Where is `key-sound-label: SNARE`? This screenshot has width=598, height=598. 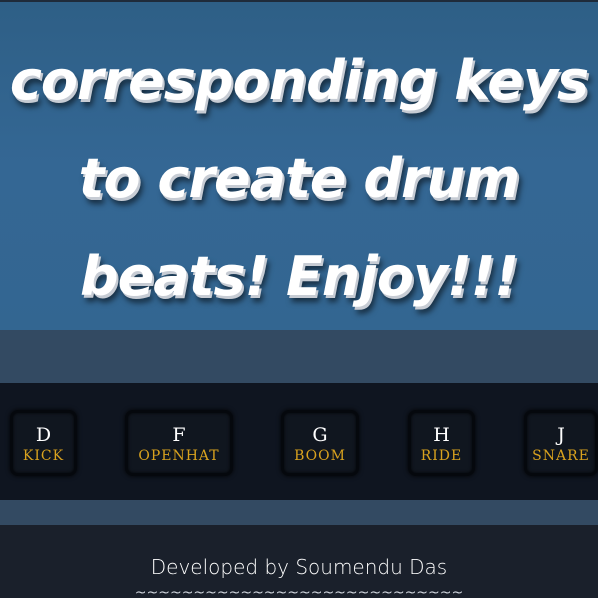 key-sound-label: SNARE is located at coordinates (561, 456).